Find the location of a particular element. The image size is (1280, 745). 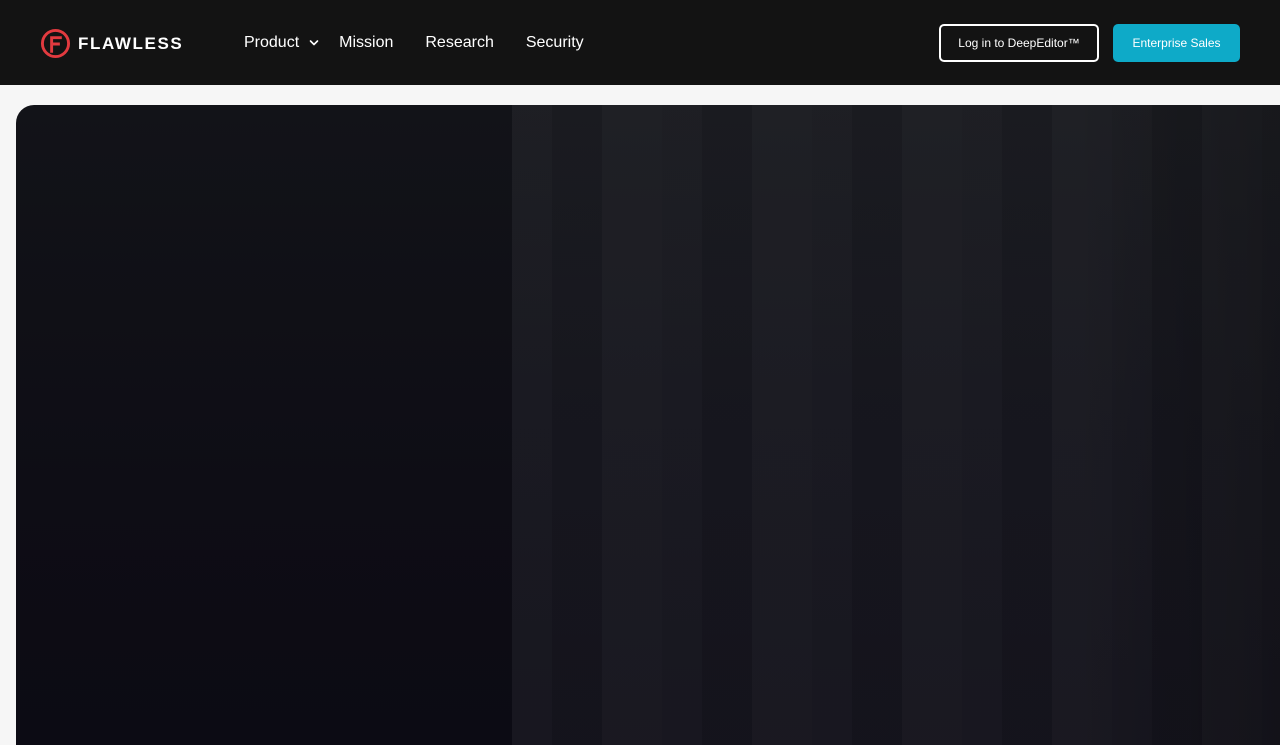

nav-item-product: Product is located at coordinates (281, 42).